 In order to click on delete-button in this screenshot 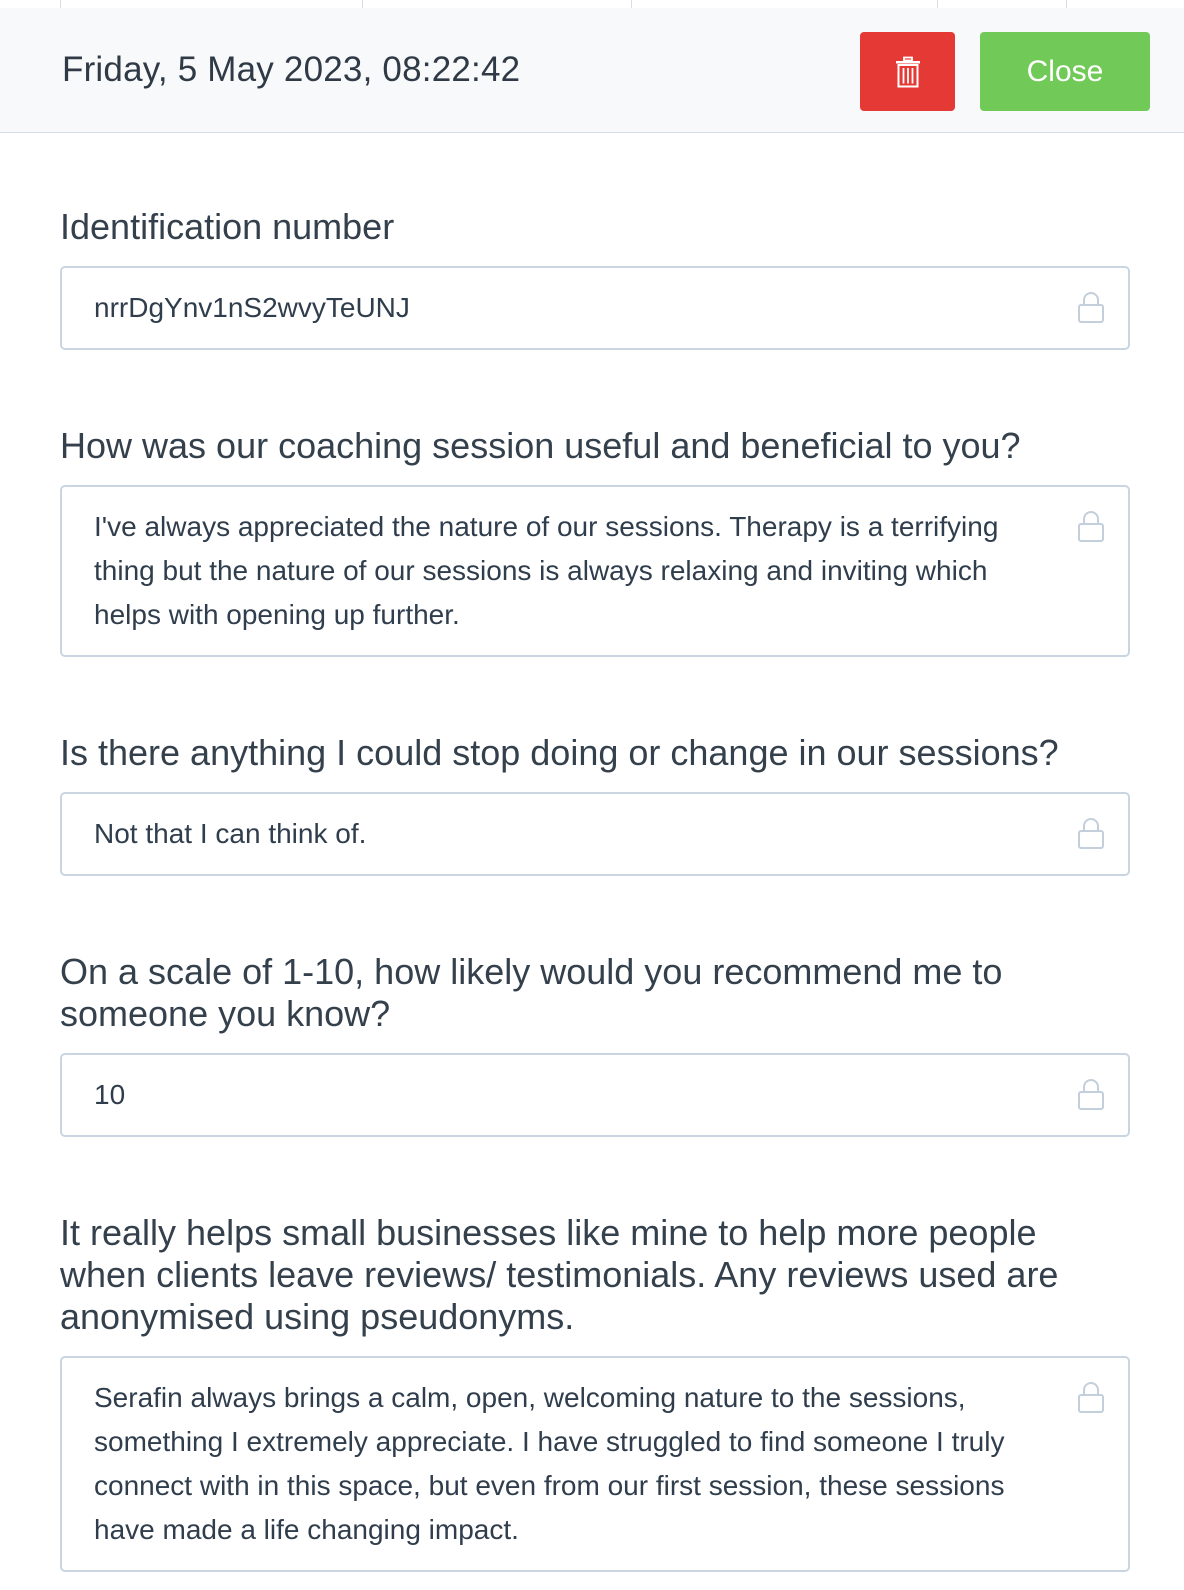, I will do `click(907, 71)`.